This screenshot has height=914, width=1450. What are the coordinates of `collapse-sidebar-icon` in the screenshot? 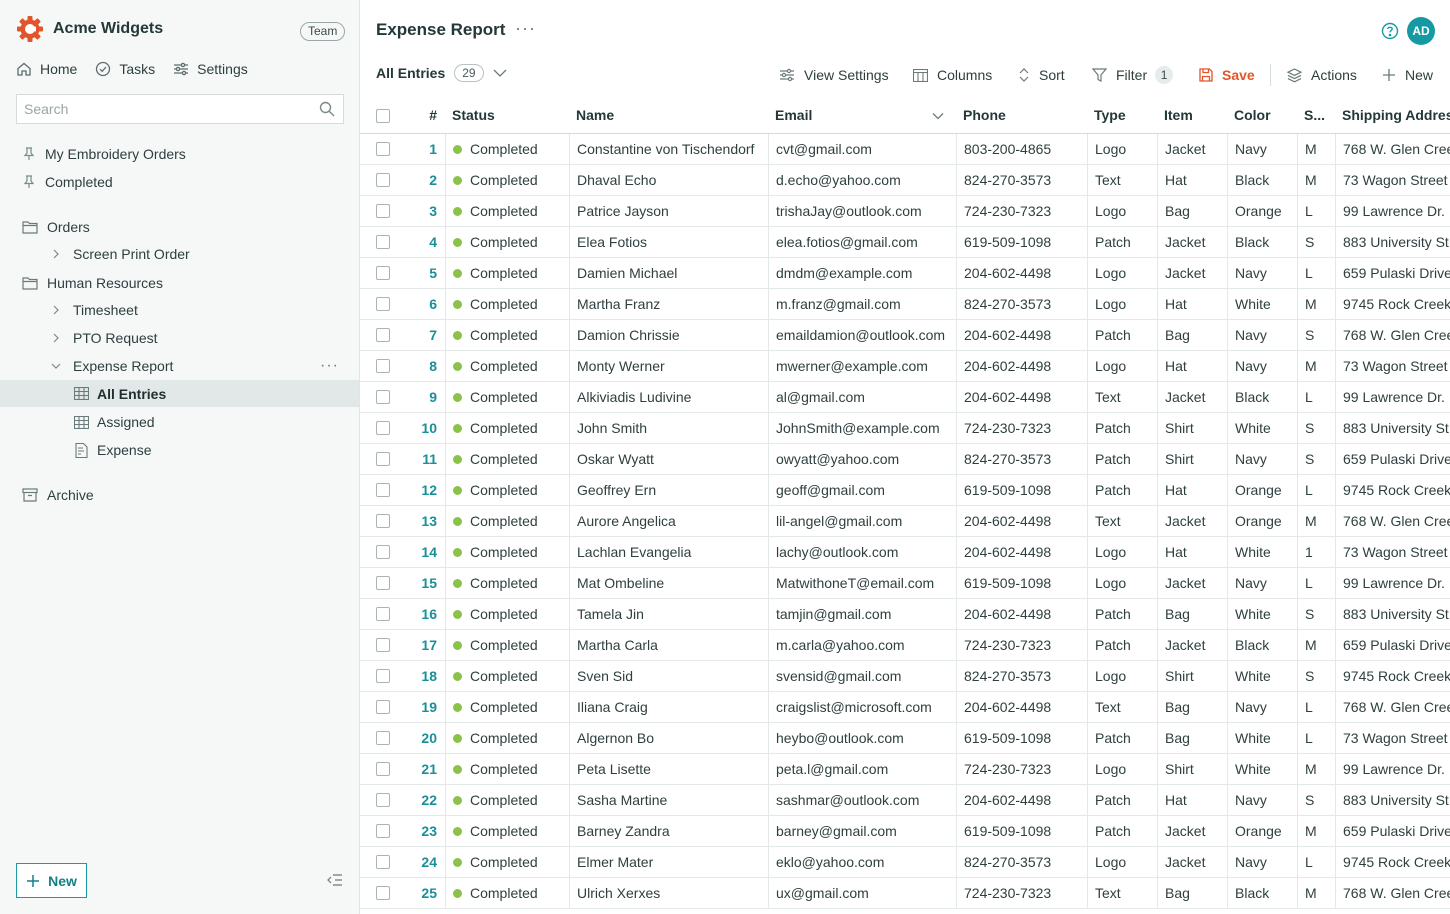 It's located at (335, 880).